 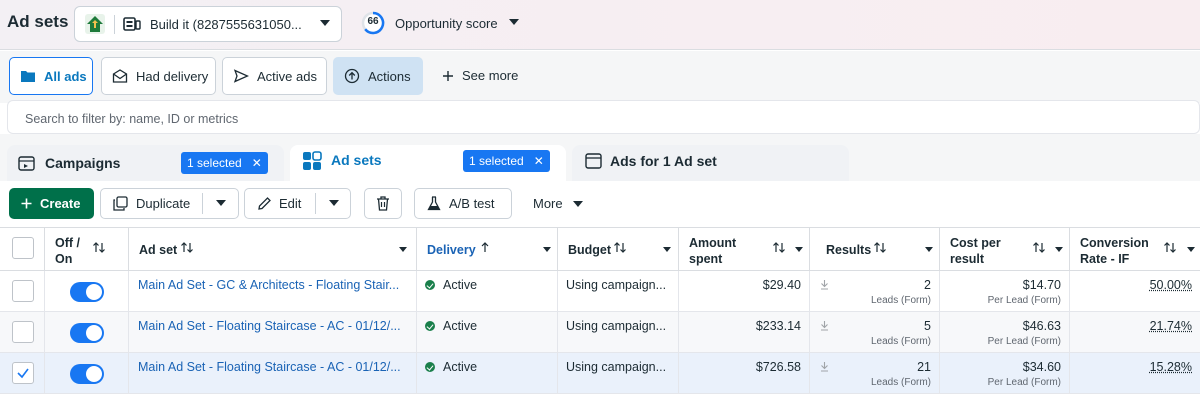 I want to click on search-input: Search to filter by: name, ID or metrics, so click(x=603, y=117).